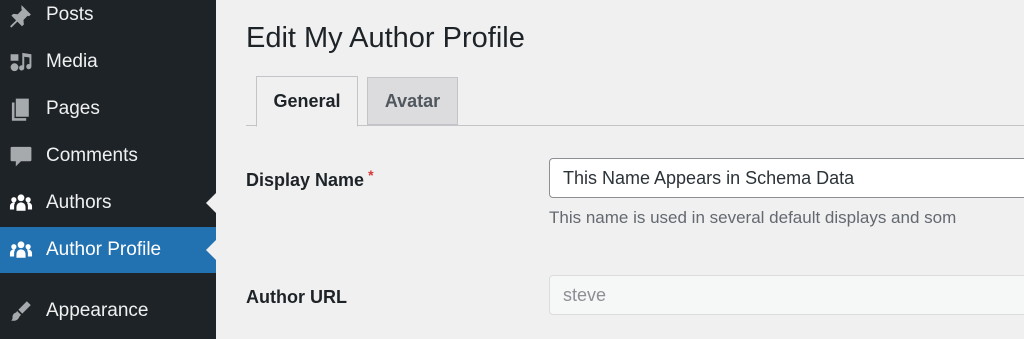  I want to click on pages-icon, so click(21, 109).